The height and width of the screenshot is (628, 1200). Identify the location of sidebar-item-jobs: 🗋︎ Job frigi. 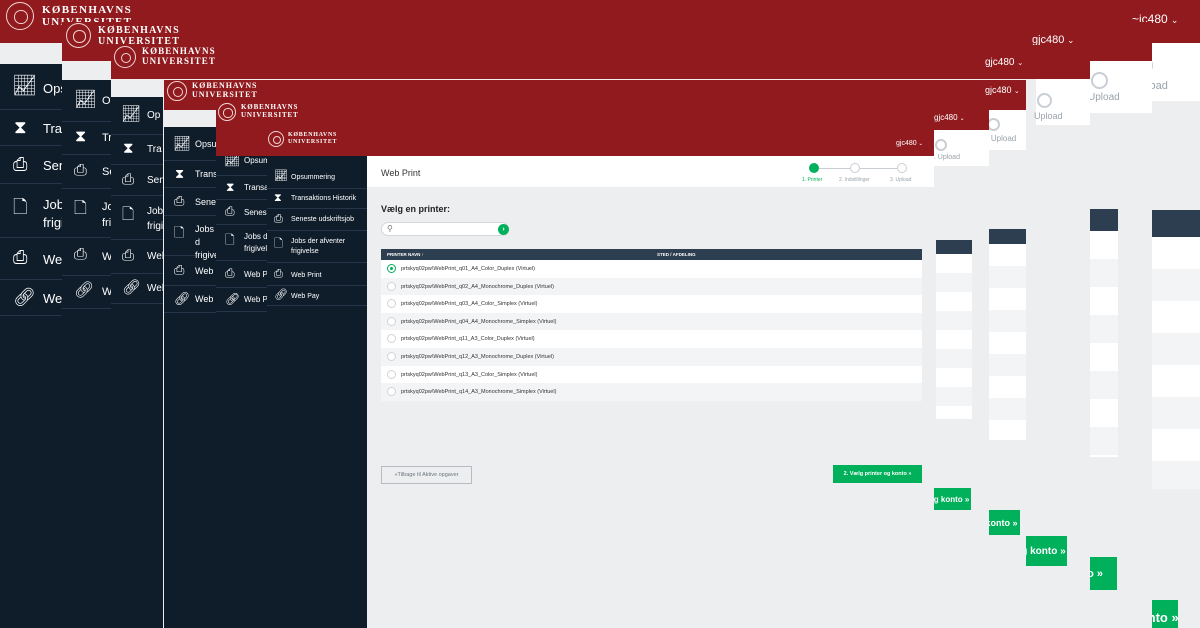
(32, 211).